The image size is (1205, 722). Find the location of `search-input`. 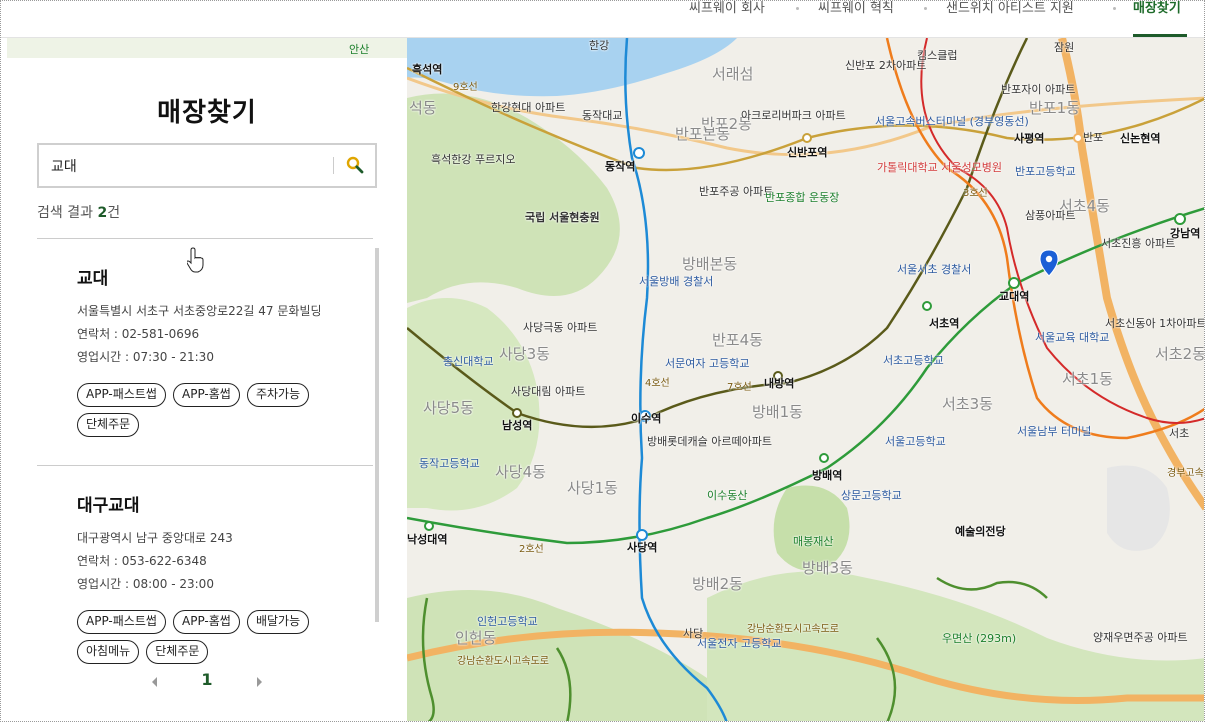

search-input is located at coordinates (191, 165).